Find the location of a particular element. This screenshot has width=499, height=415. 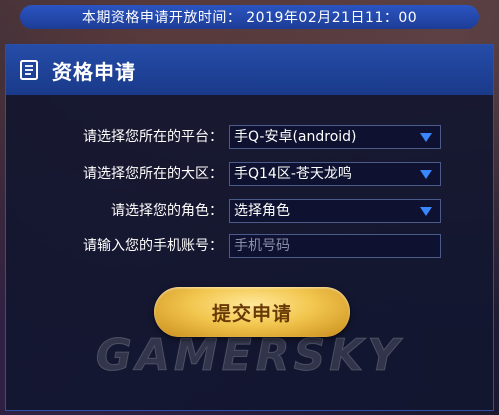

open-time-text: 本期资格申请开放时间： 2019年02月21日11：00 is located at coordinates (249, 18).